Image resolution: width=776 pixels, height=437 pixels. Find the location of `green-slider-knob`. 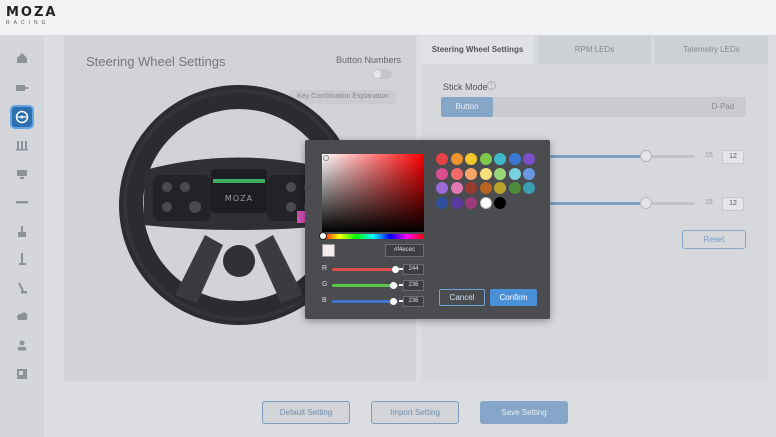

green-slider-knob is located at coordinates (393, 285).